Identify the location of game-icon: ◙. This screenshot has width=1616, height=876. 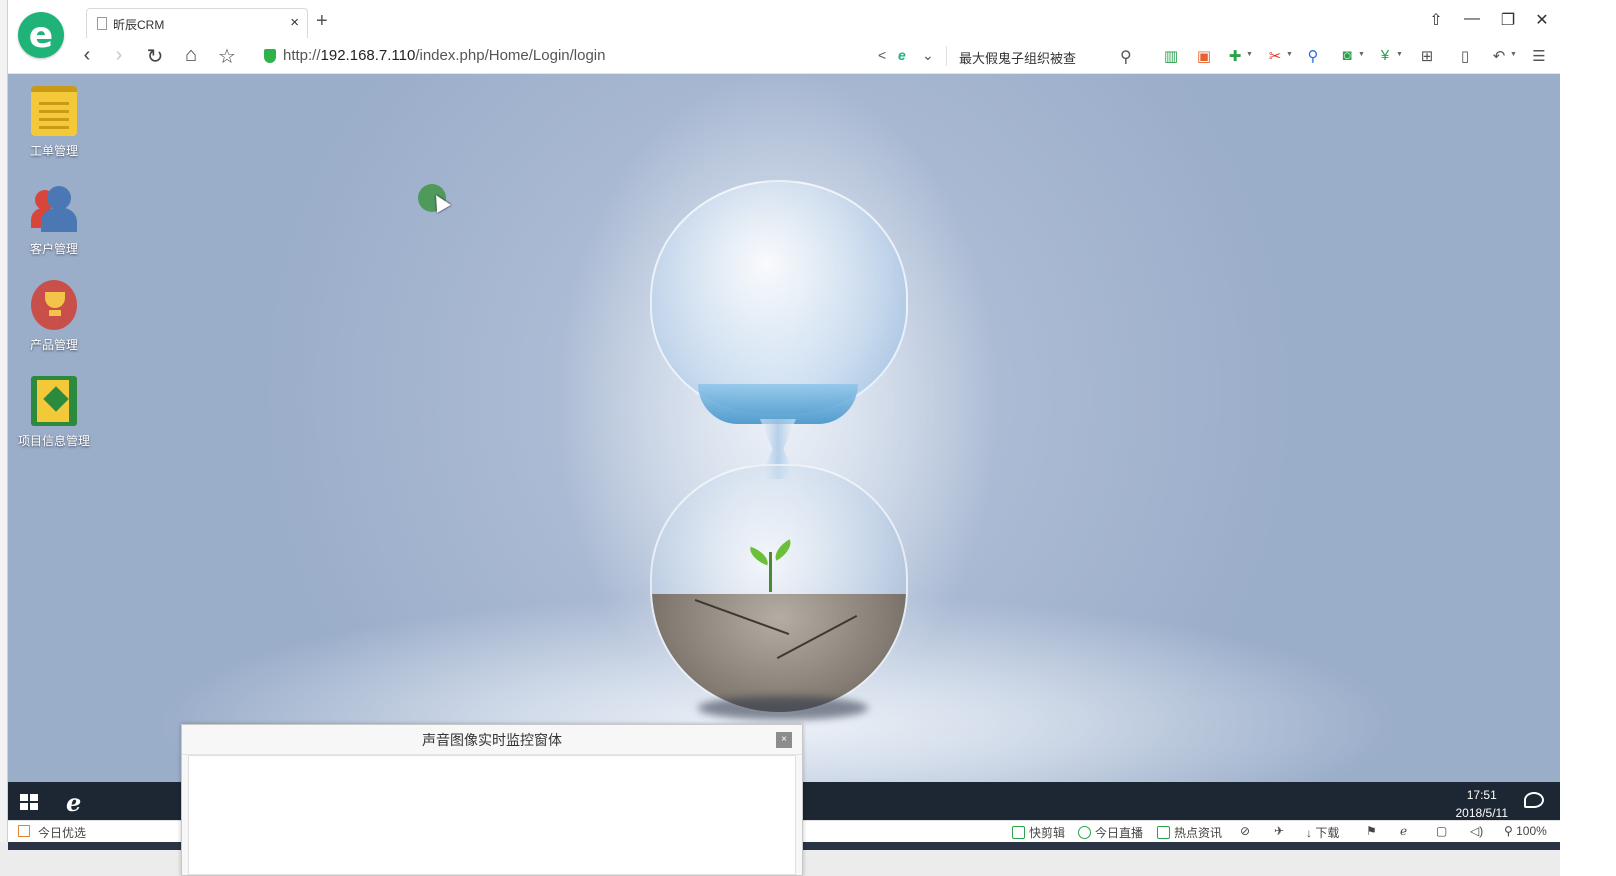
(1347, 55).